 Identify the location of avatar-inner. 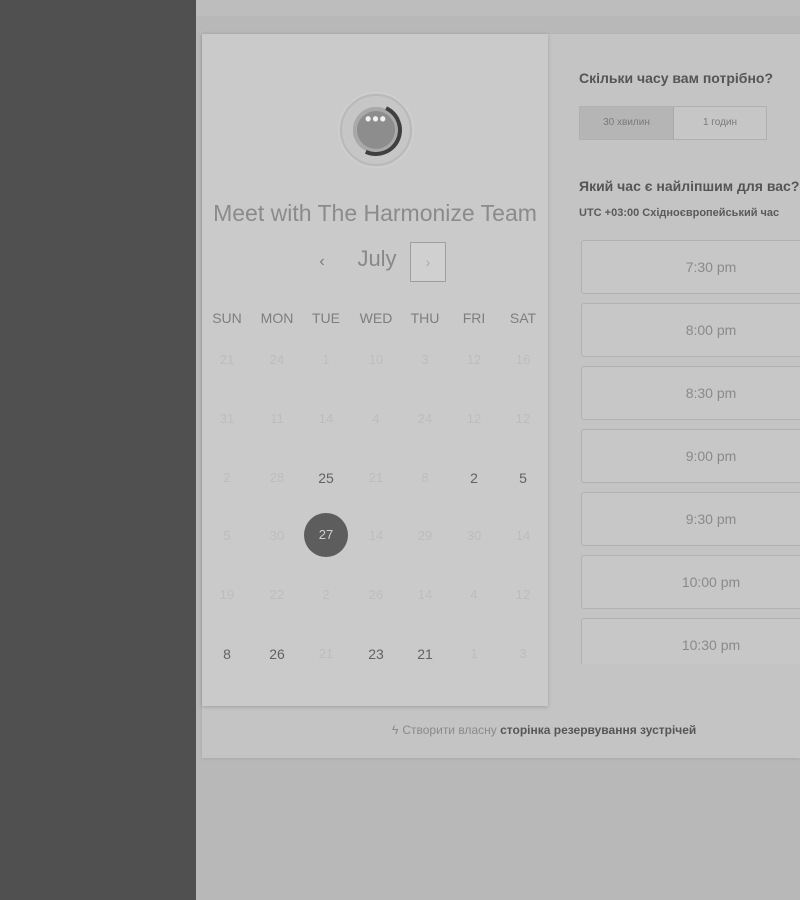
(376, 130).